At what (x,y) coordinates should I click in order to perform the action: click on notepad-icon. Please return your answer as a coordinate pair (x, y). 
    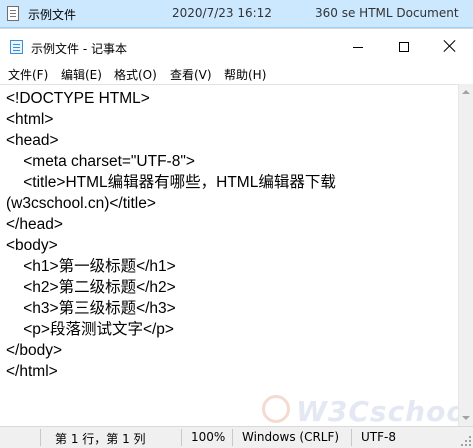
    Looking at the image, I should click on (16, 47).